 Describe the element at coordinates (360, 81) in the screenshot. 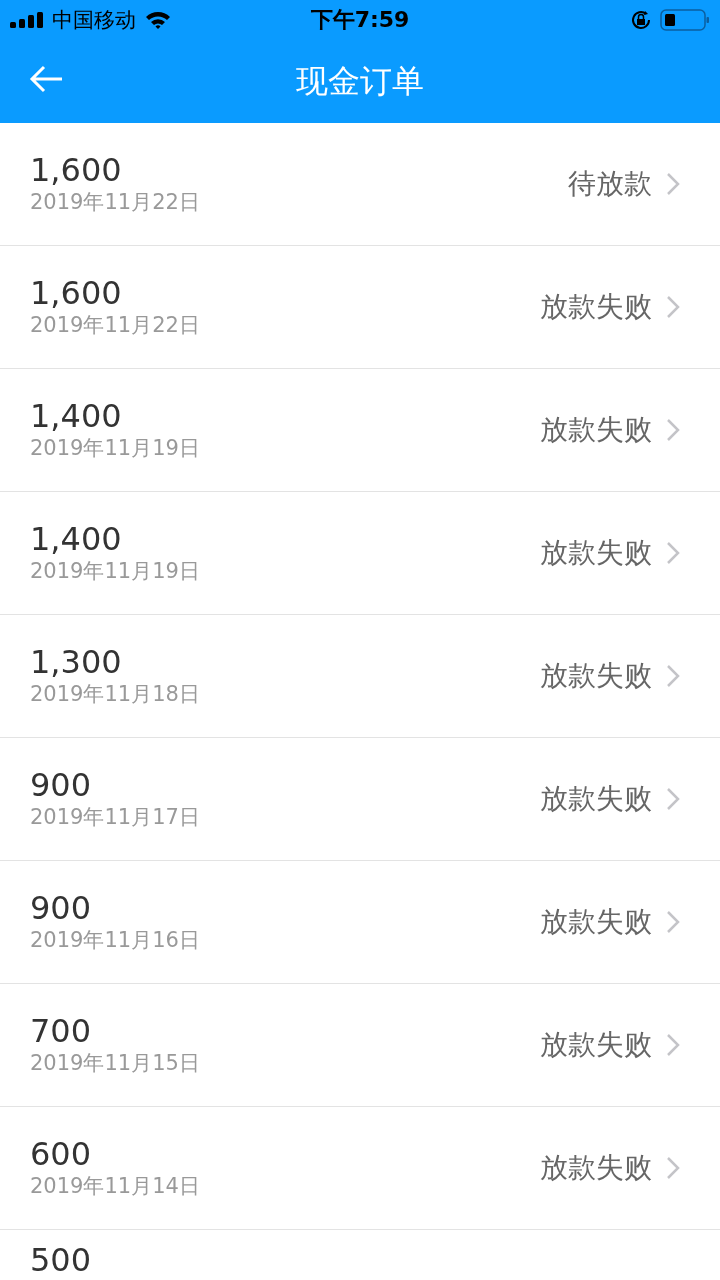

I see `page-title: 现金订单` at that location.